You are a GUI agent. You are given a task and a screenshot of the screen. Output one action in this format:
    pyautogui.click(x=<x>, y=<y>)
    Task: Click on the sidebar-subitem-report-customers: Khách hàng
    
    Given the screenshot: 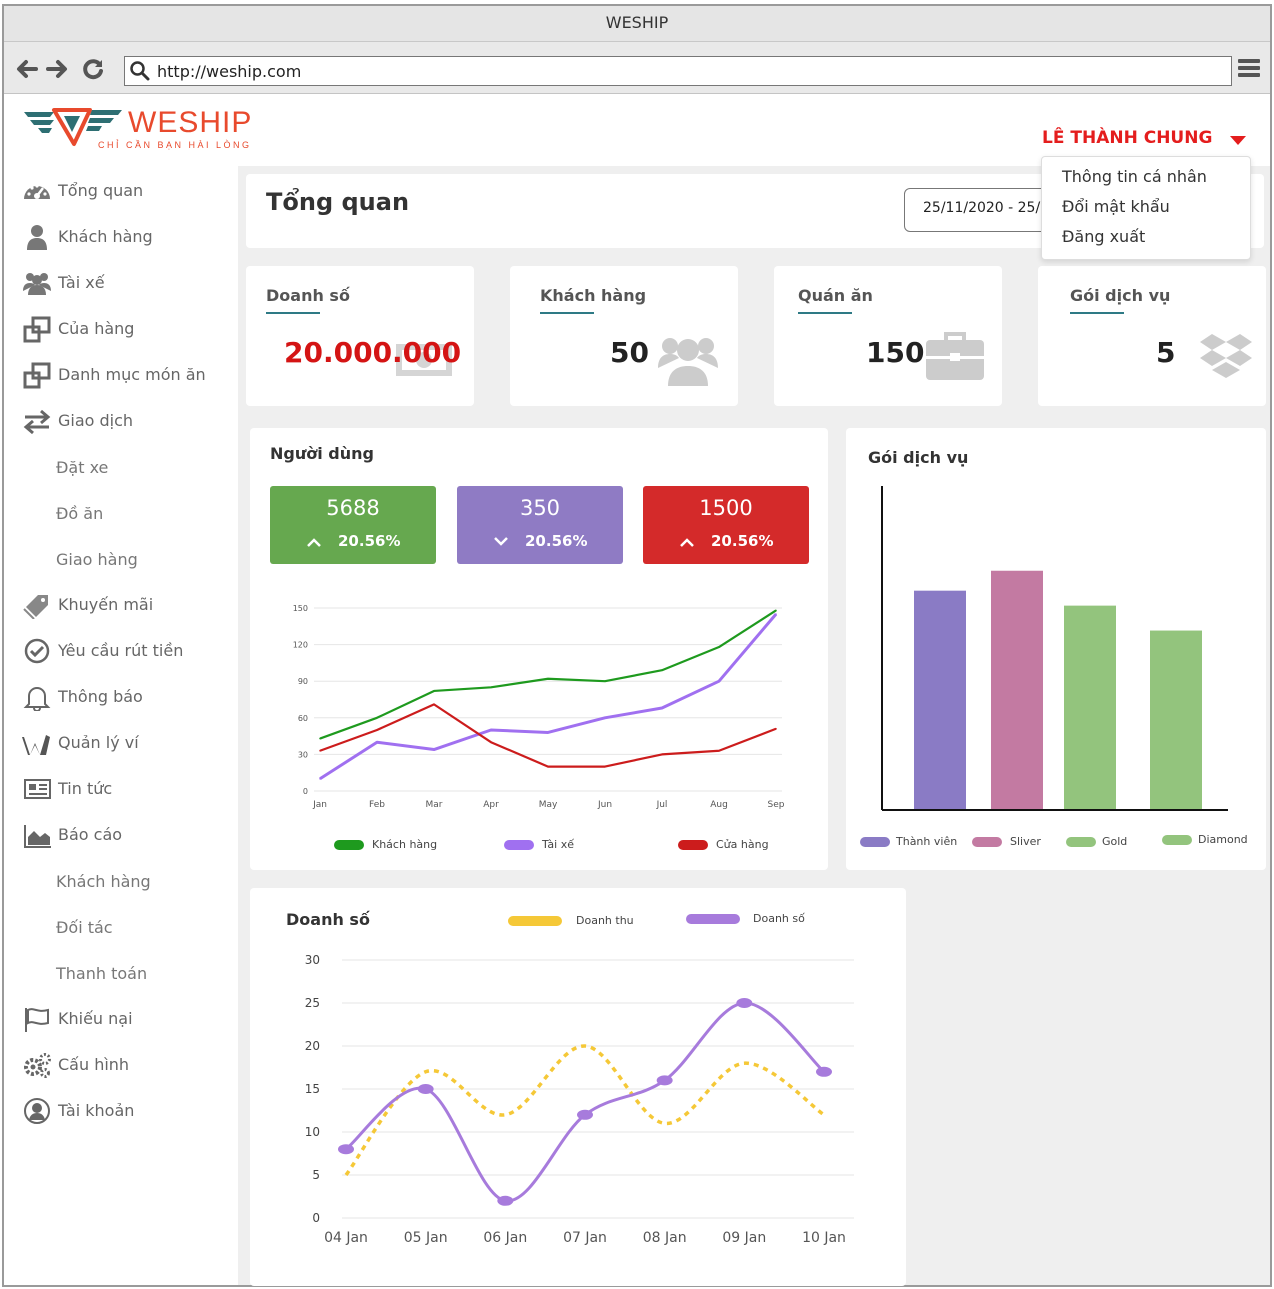 What is the action you would take?
    pyautogui.click(x=103, y=881)
    